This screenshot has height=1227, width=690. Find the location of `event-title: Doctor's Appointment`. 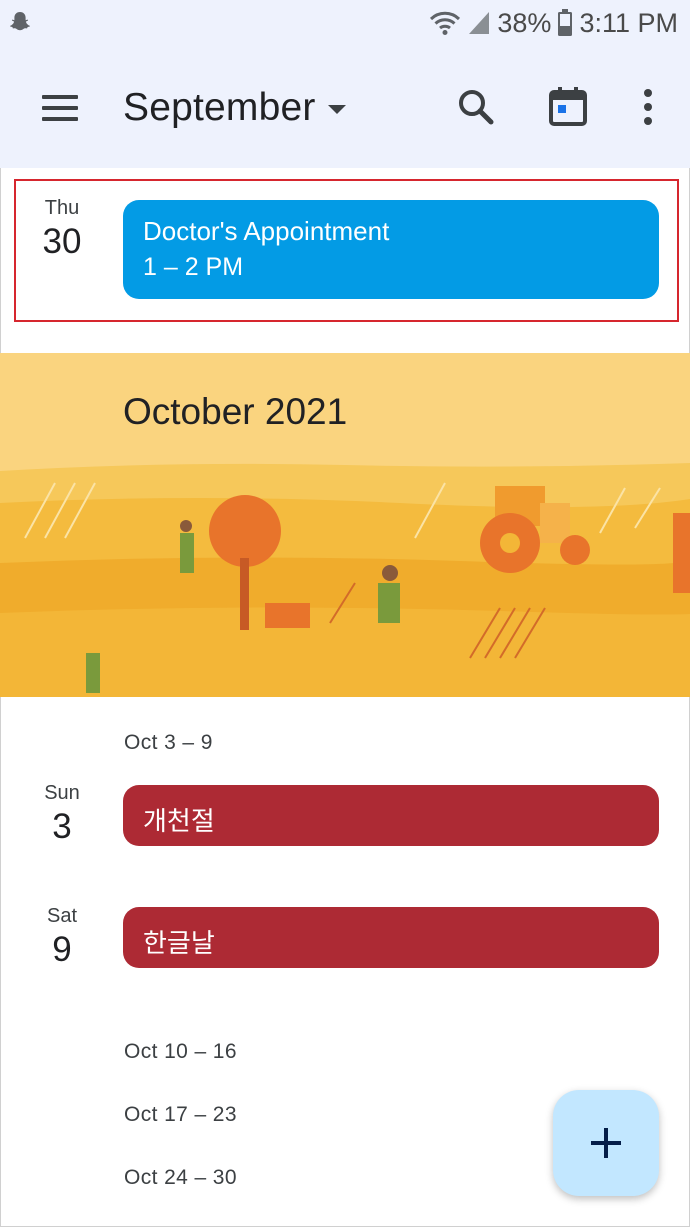

event-title: Doctor's Appointment is located at coordinates (266, 231).